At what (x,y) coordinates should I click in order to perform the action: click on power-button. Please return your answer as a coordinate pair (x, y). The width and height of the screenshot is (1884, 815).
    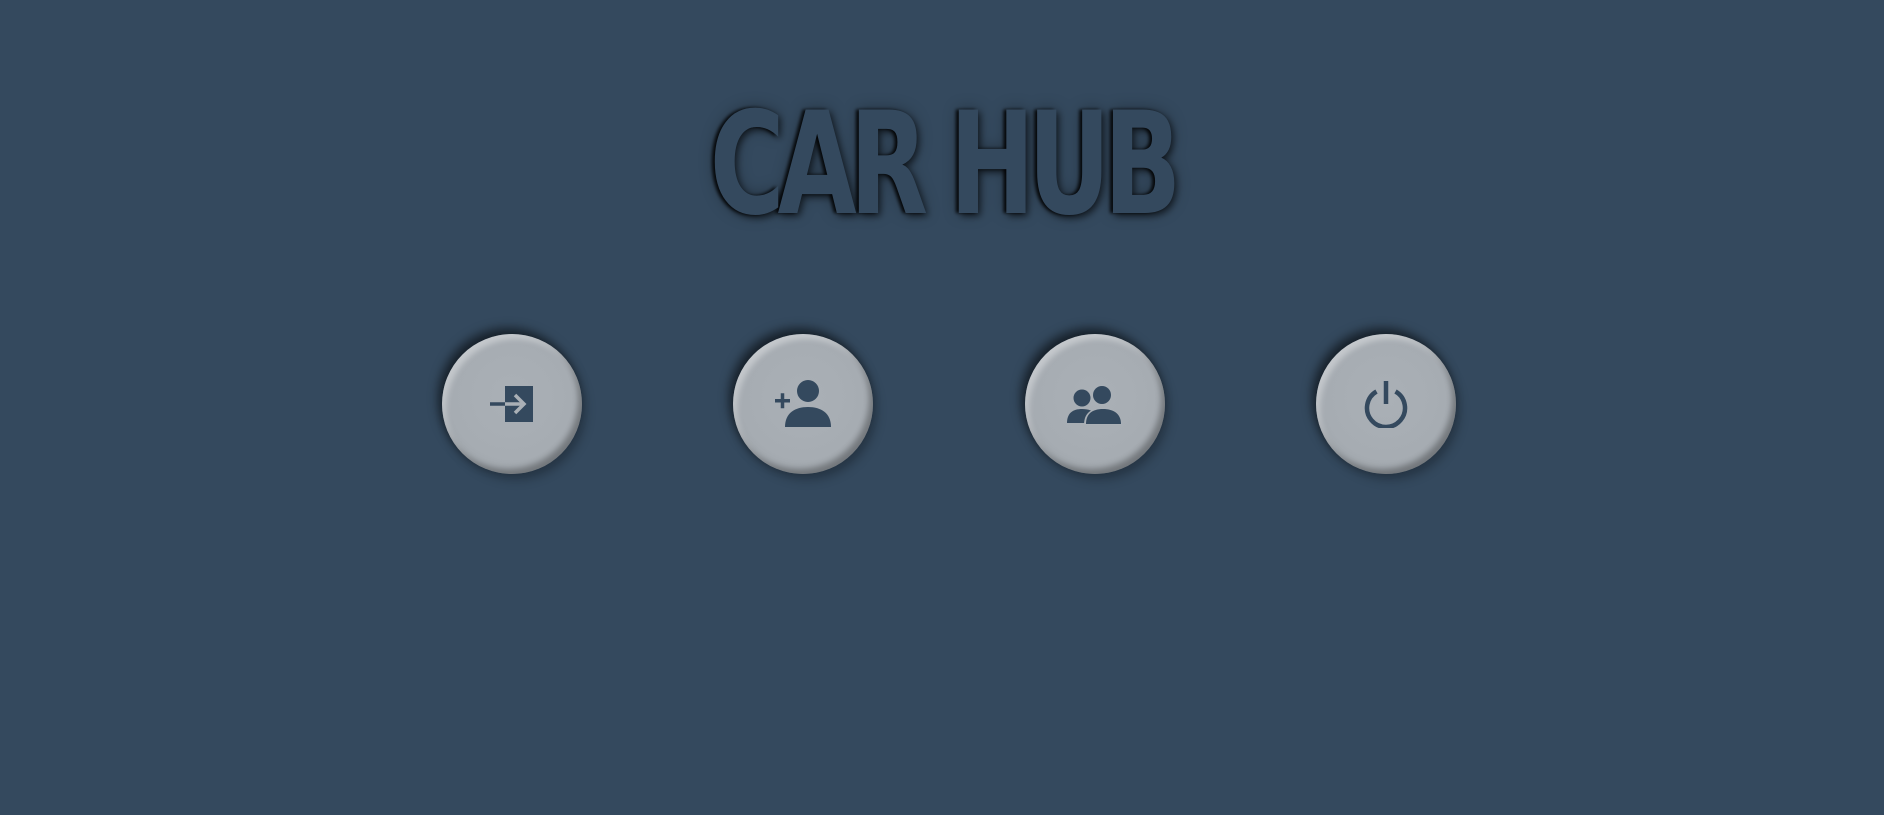
    Looking at the image, I should click on (1386, 404).